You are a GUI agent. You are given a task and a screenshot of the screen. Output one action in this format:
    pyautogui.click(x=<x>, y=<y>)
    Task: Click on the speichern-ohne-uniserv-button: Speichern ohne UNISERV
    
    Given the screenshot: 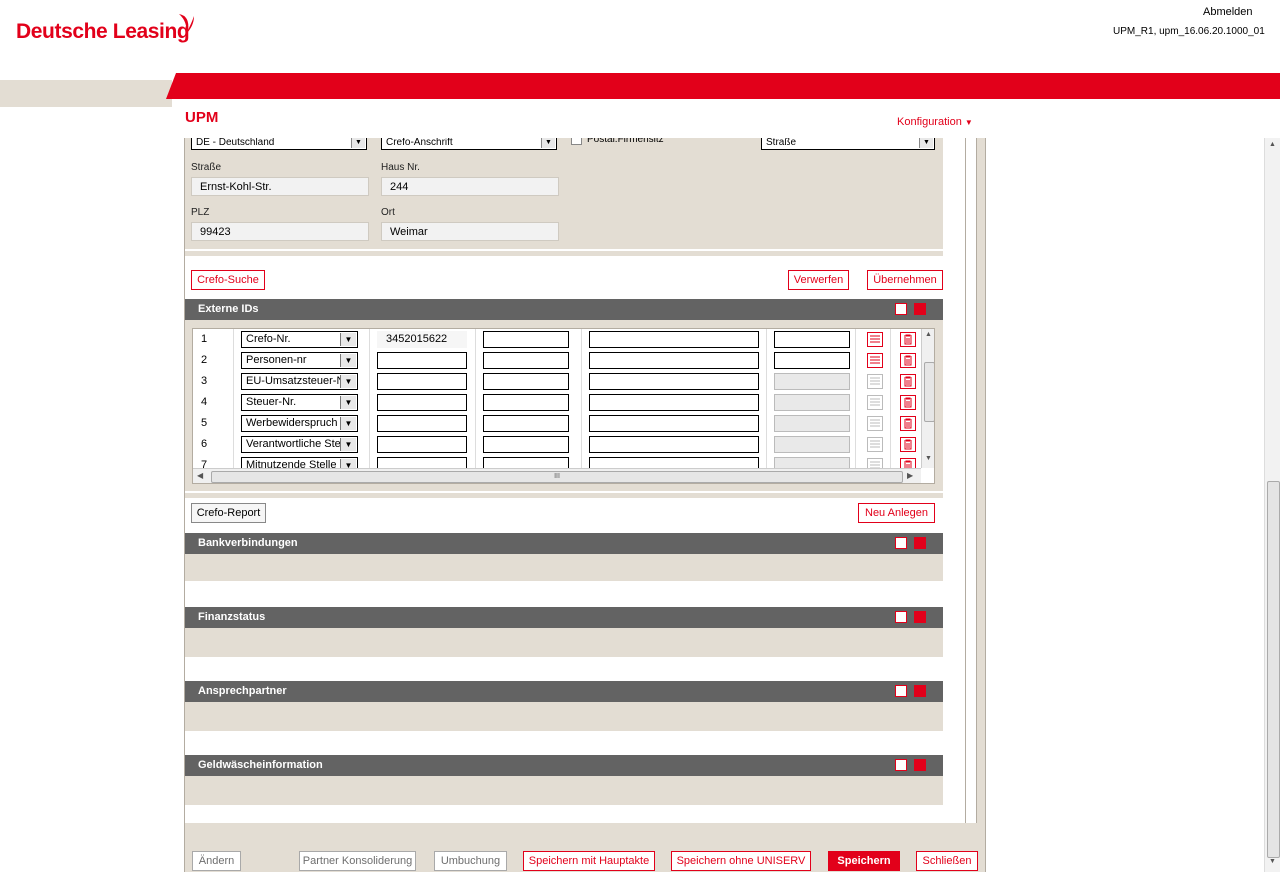 What is the action you would take?
    pyautogui.click(x=741, y=861)
    